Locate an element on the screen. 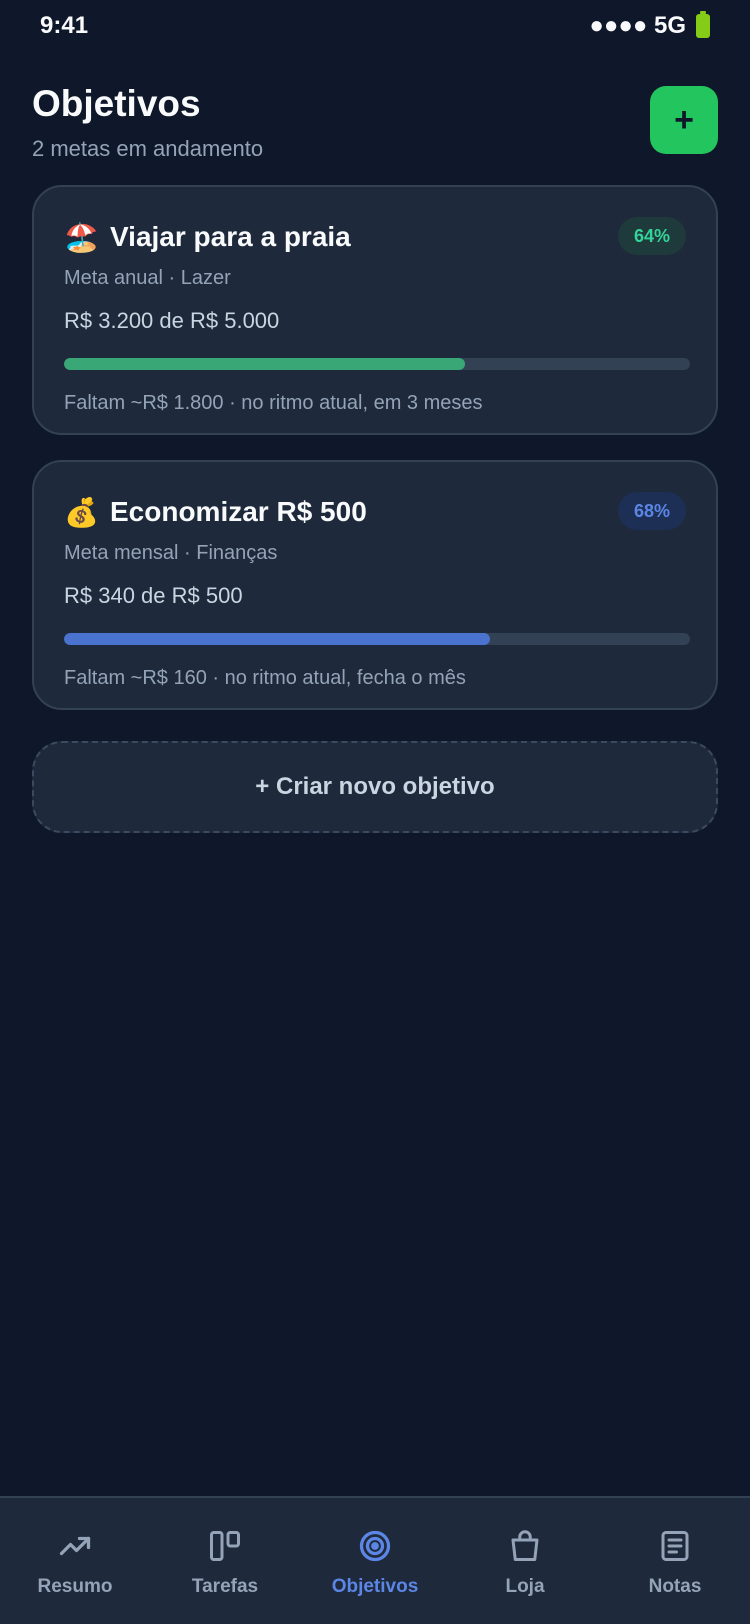  nav-item-loja: Loja is located at coordinates (525, 1561).